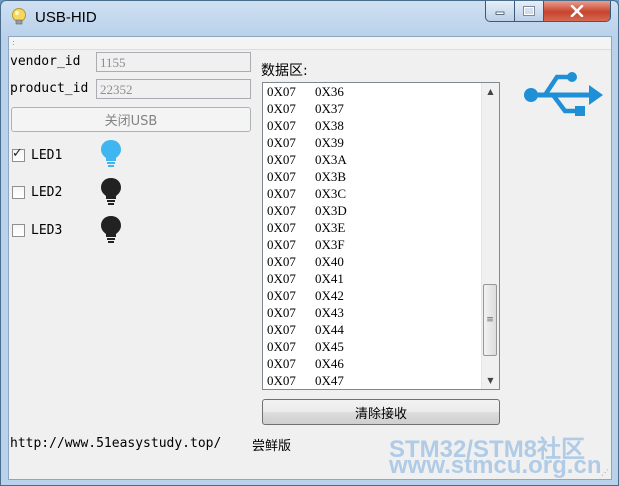 Image resolution: width=619 pixels, height=486 pixels. I want to click on list-item: 0X07 0X3E, so click(307, 227).